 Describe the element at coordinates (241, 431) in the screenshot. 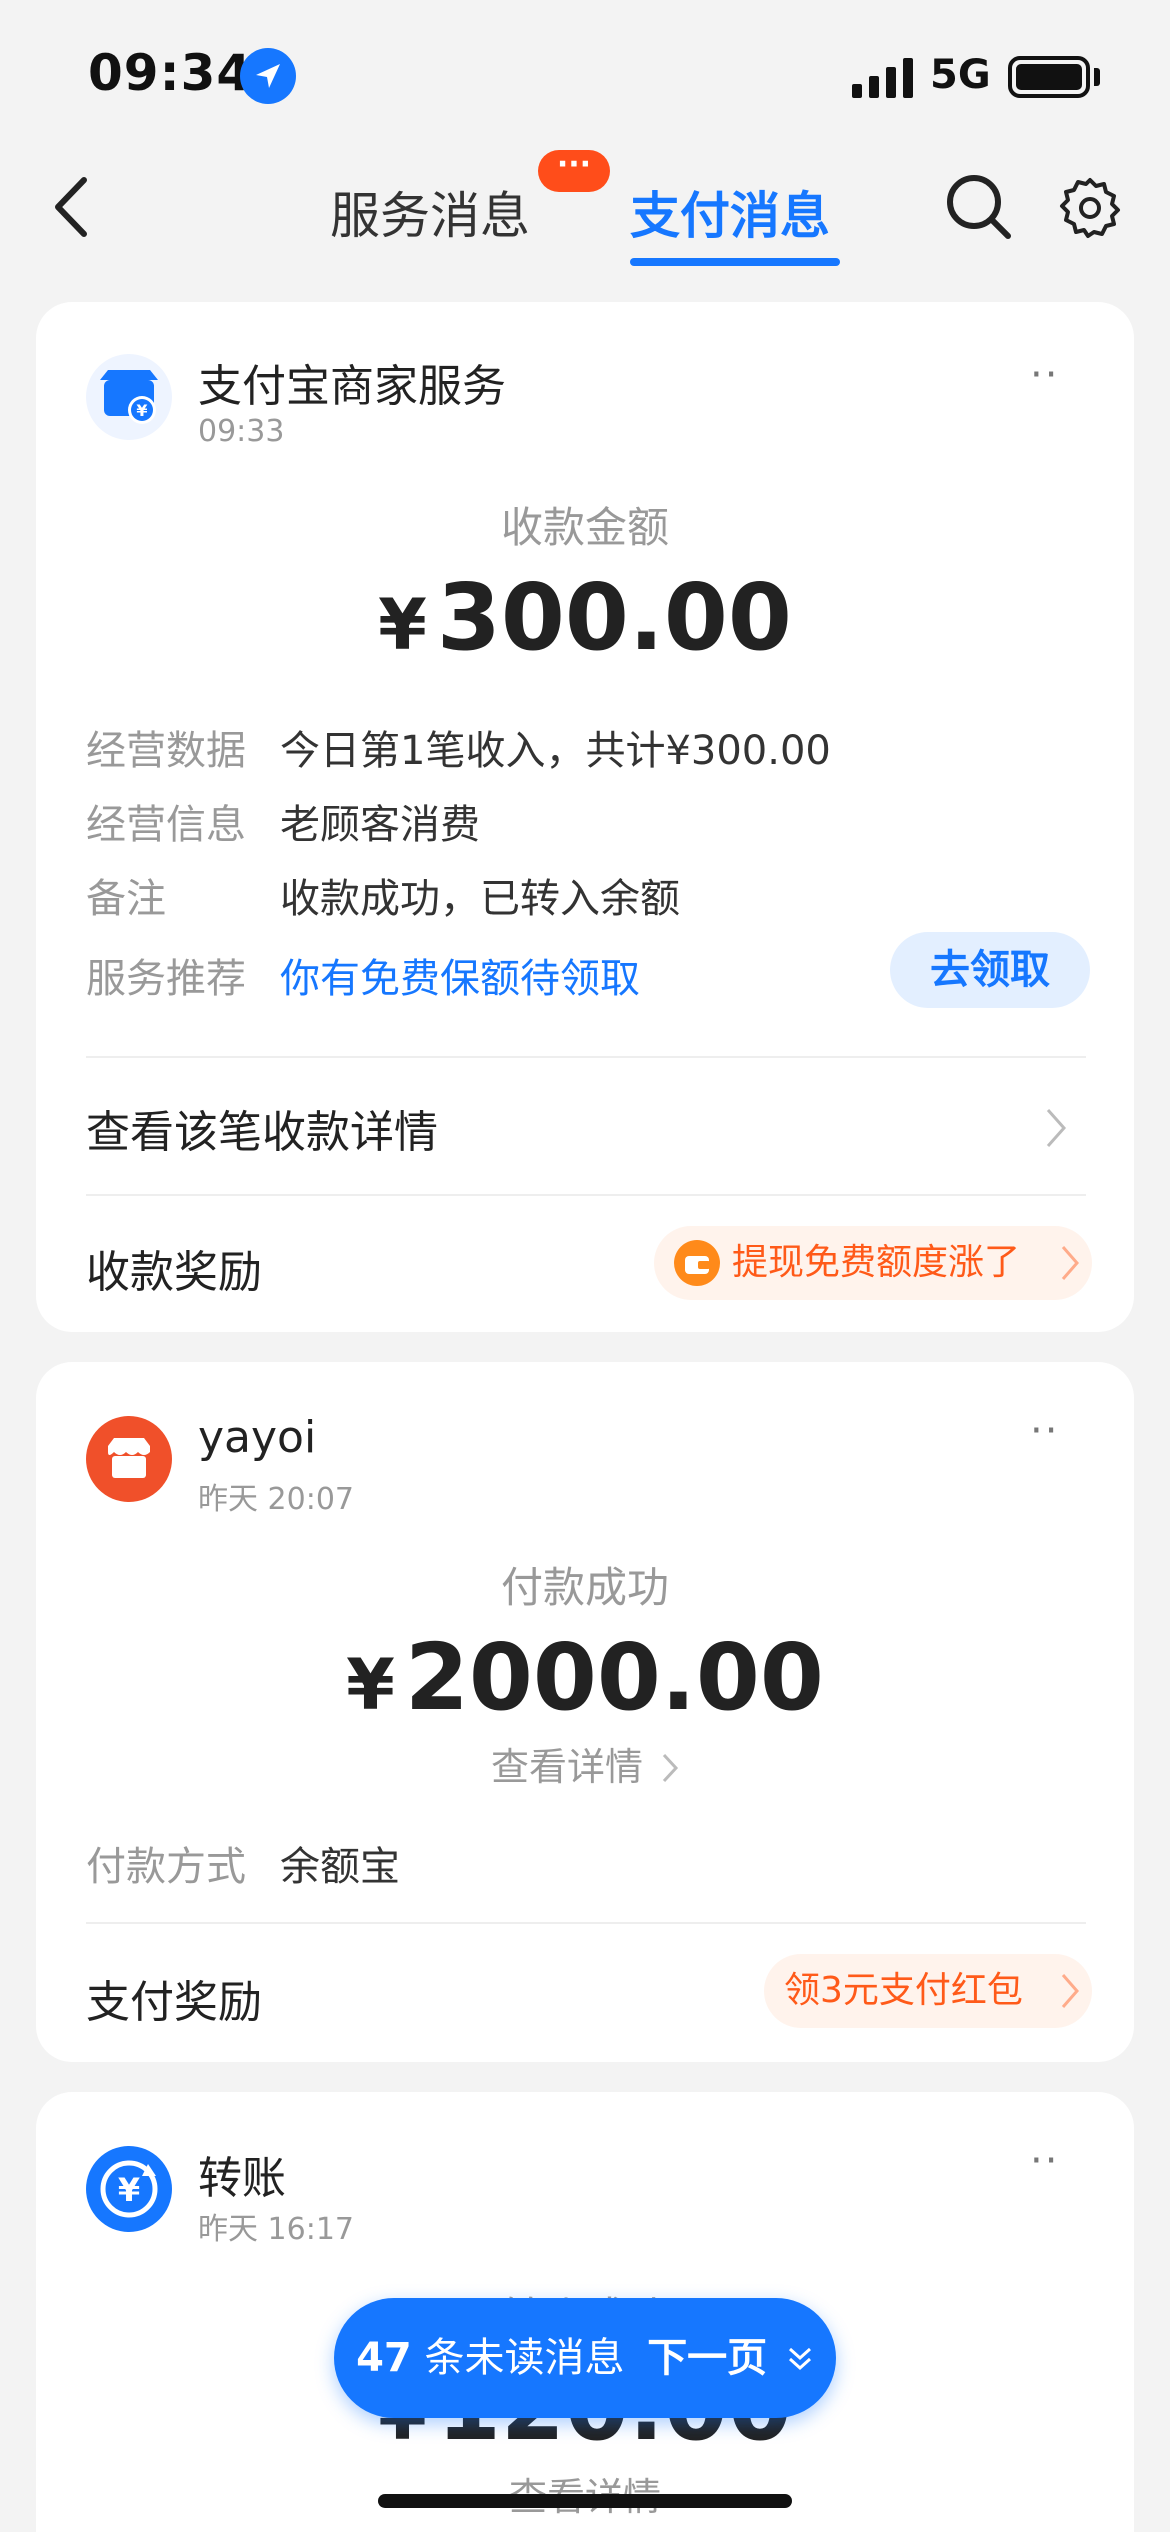

I see `message-time: 09:33` at that location.